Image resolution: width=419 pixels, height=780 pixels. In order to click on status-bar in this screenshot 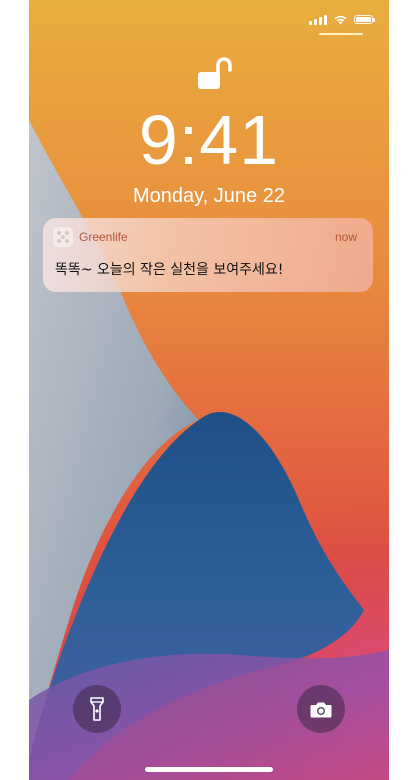, I will do `click(342, 19)`.